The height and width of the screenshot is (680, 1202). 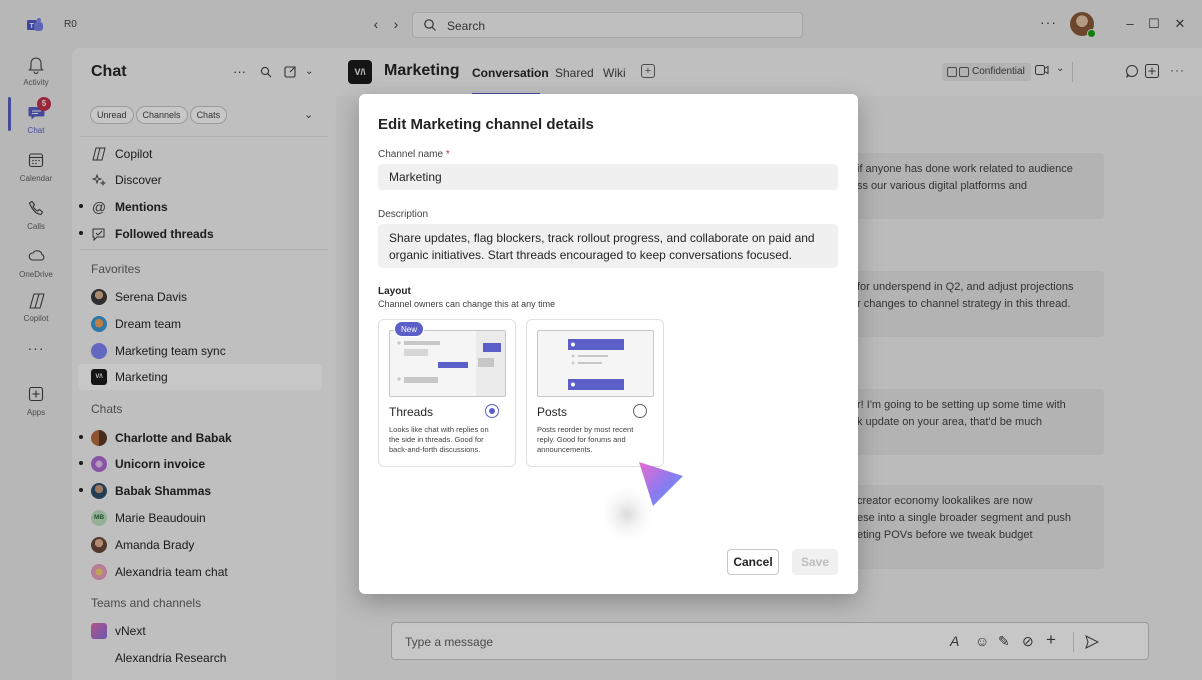 I want to click on posts-radio, so click(x=640, y=411).